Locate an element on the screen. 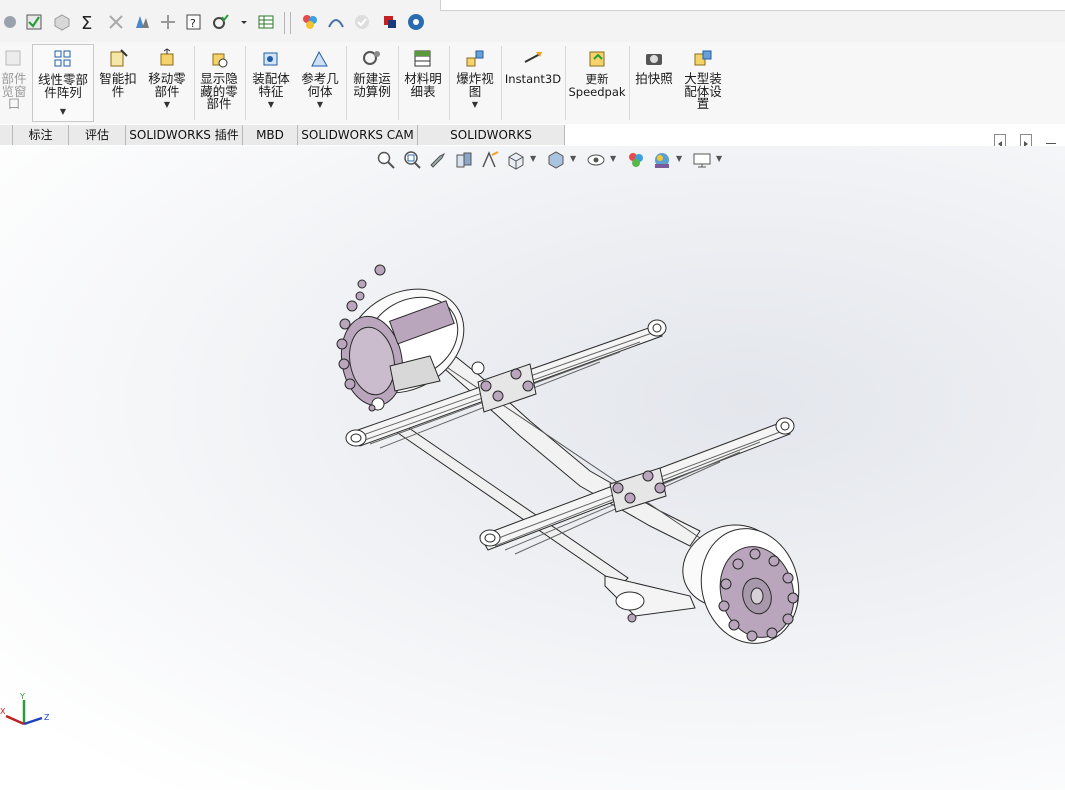 The width and height of the screenshot is (1065, 790). triad-z-label: Z is located at coordinates (47, 717).